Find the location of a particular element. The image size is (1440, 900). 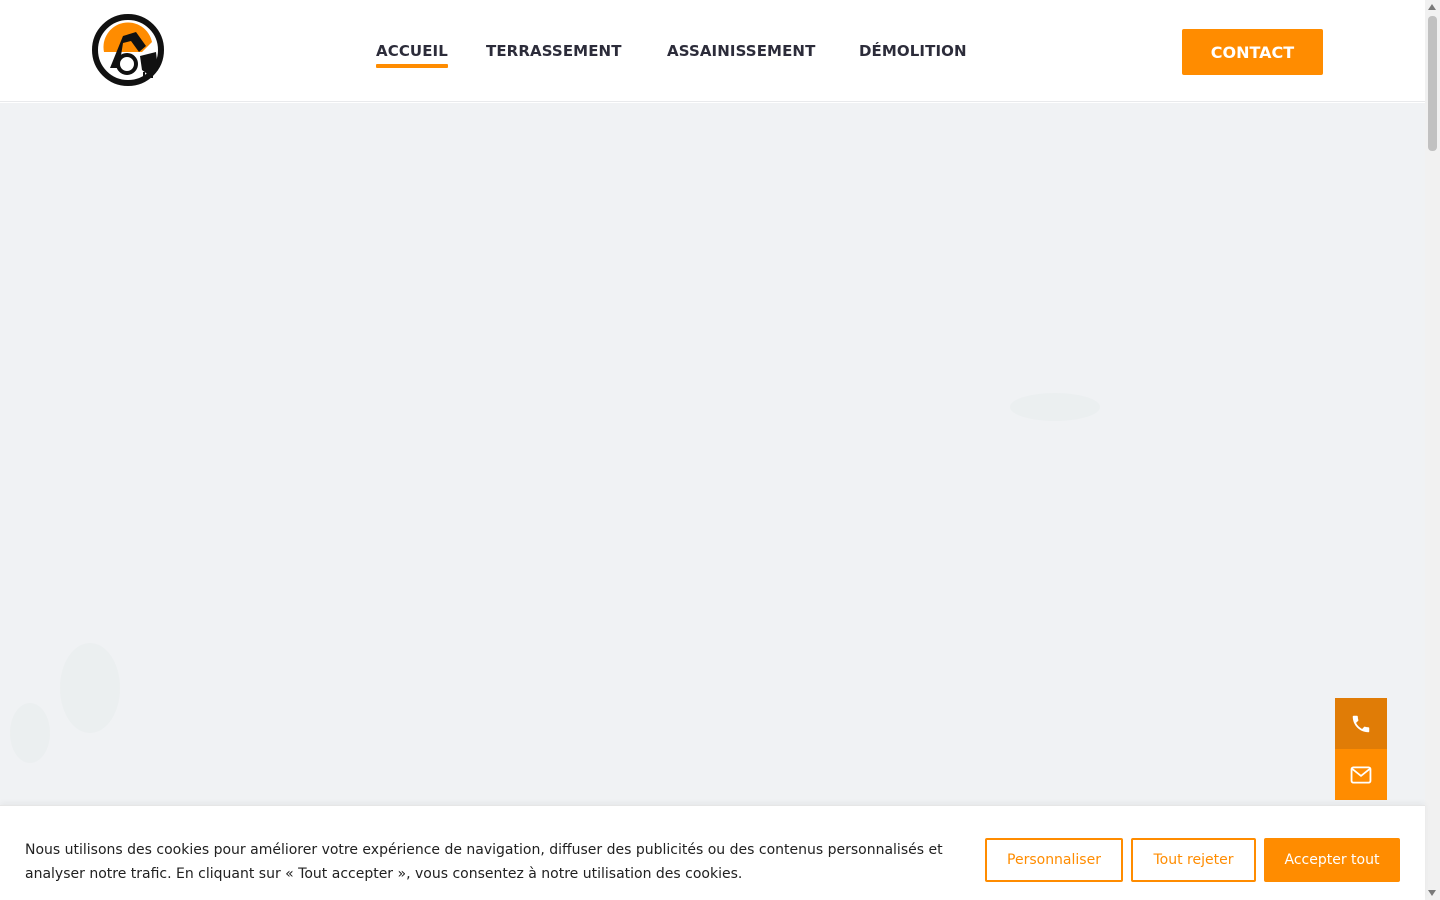

cookie-accept-button: Accepter tout is located at coordinates (1332, 860).